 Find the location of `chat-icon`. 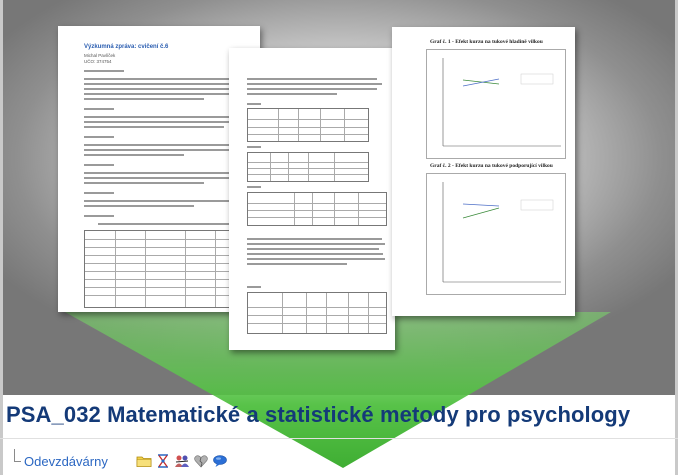

chat-icon is located at coordinates (220, 461).